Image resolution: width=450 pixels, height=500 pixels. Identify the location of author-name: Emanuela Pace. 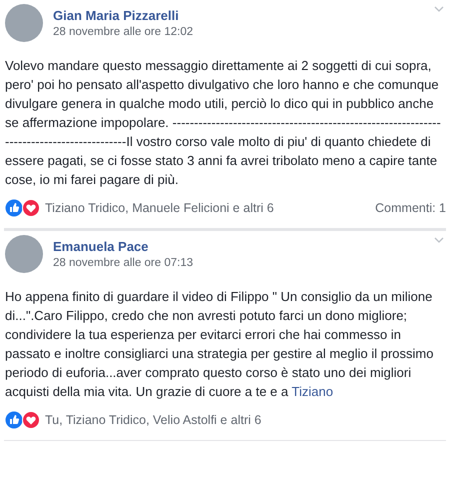
(123, 246).